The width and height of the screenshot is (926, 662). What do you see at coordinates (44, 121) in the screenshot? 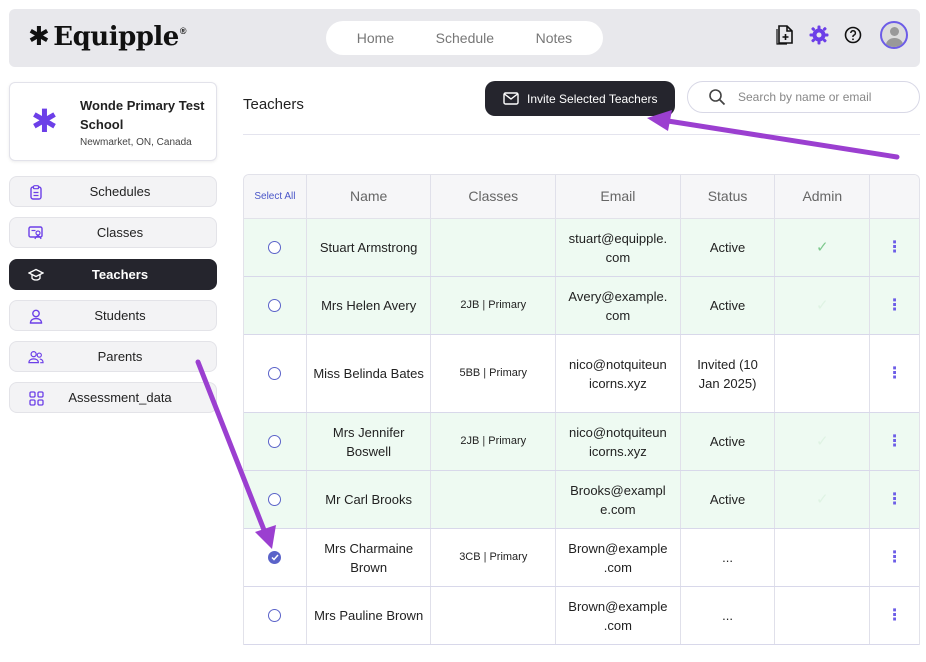
I see `school-asterisk-icon: ✱` at bounding box center [44, 121].